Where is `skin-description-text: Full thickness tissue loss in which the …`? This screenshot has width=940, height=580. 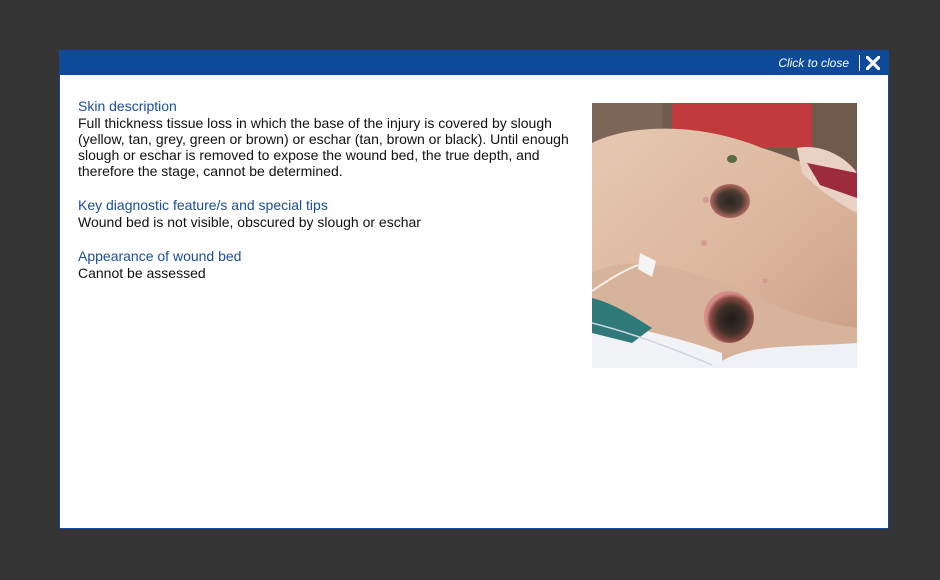 skin-description-text: Full thickness tissue loss in which the … is located at coordinates (323, 147).